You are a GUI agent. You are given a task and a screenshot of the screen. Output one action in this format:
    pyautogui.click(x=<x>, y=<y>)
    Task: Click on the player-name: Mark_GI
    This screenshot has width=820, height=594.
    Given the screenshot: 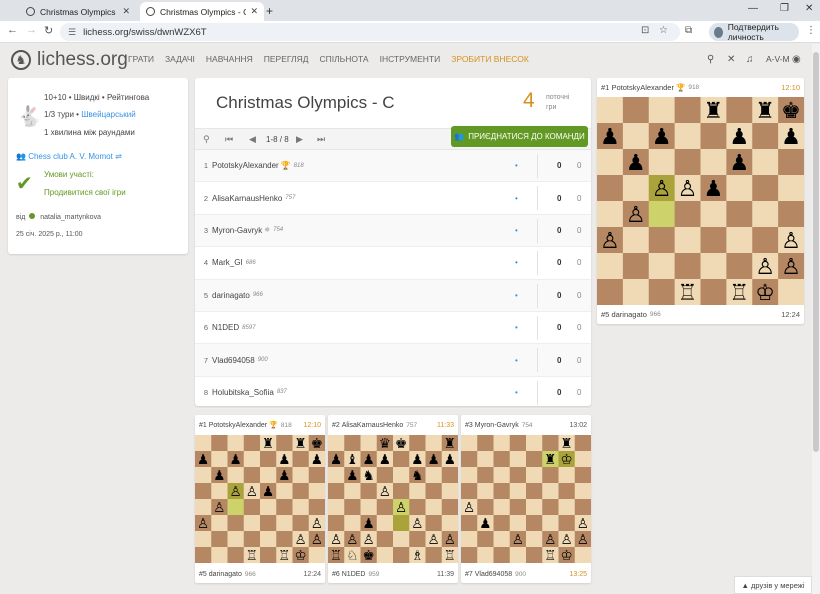 What is the action you would take?
    pyautogui.click(x=227, y=262)
    